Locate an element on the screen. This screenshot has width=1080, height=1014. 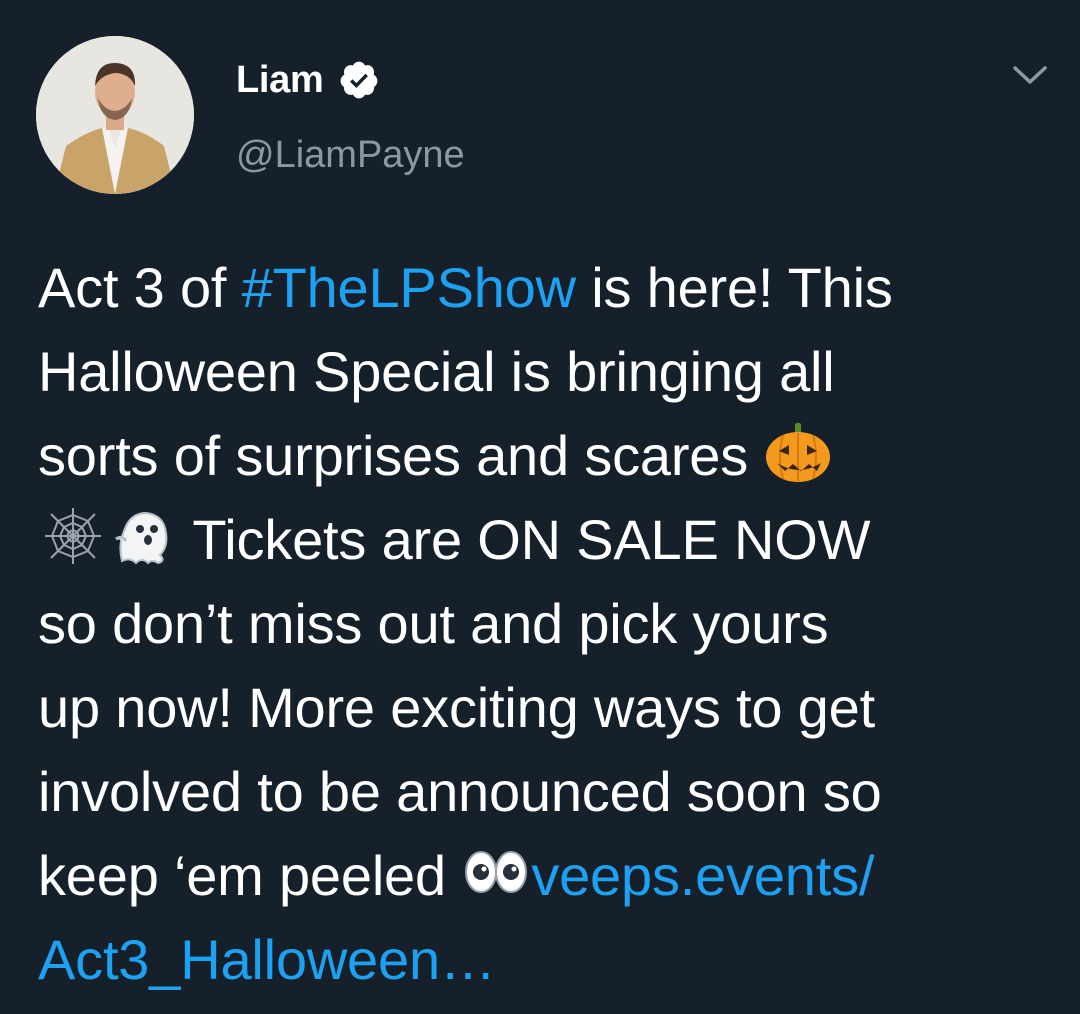
display-name: Liam is located at coordinates (280, 80).